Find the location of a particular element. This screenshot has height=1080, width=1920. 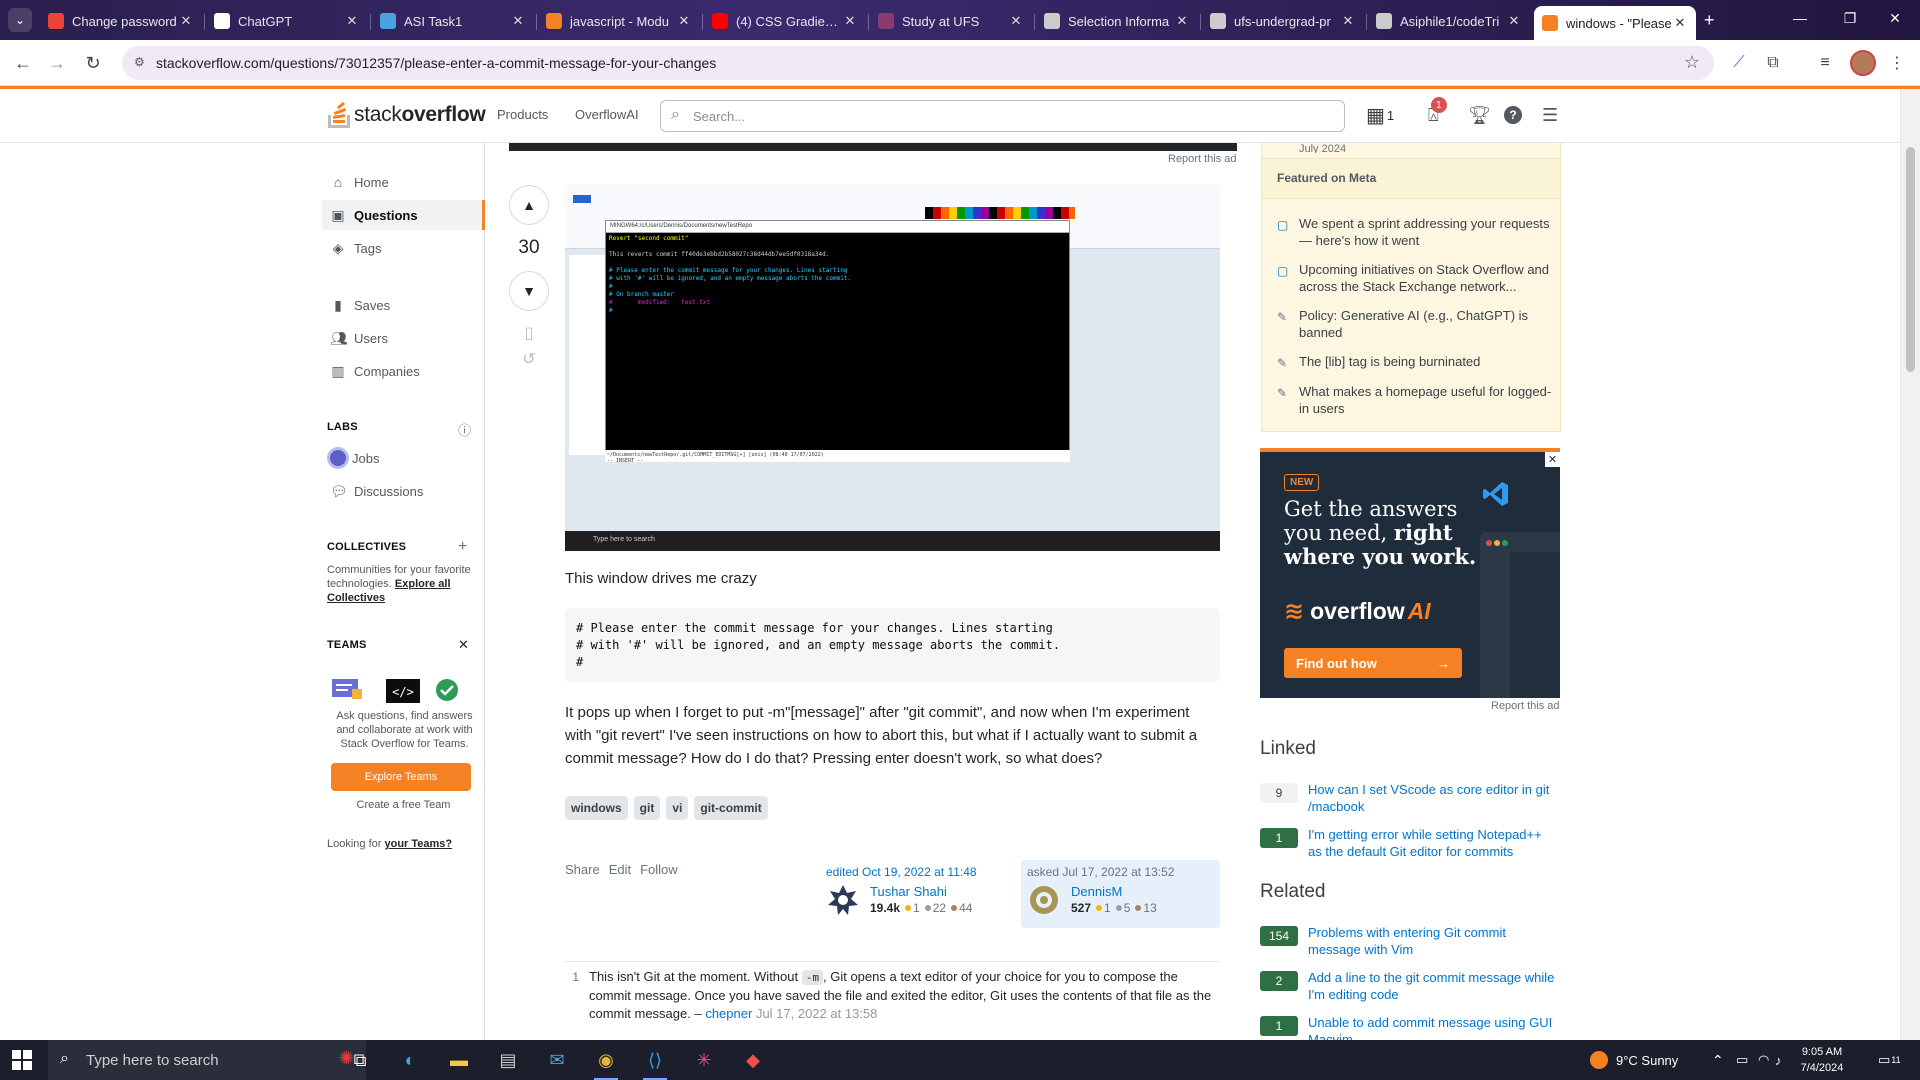

notification-button: ▭ 11 is located at coordinates (1889, 1060).